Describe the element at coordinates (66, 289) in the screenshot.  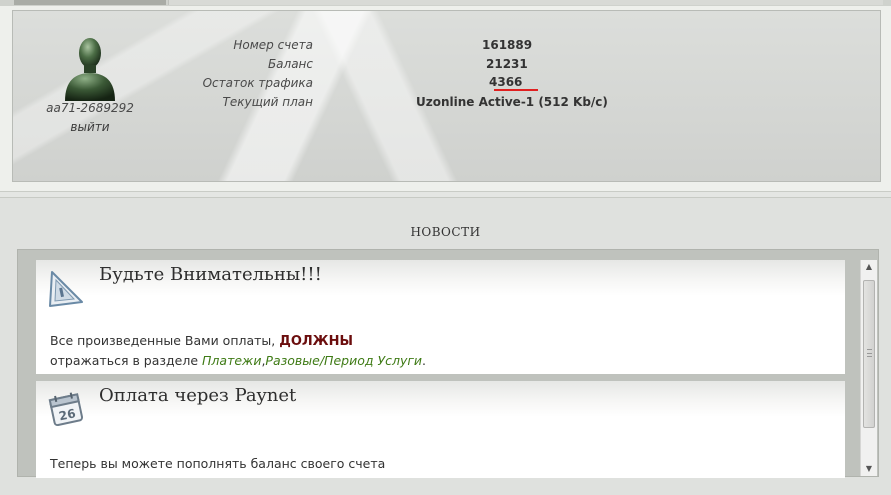
I see `warning-triangle-icon` at that location.